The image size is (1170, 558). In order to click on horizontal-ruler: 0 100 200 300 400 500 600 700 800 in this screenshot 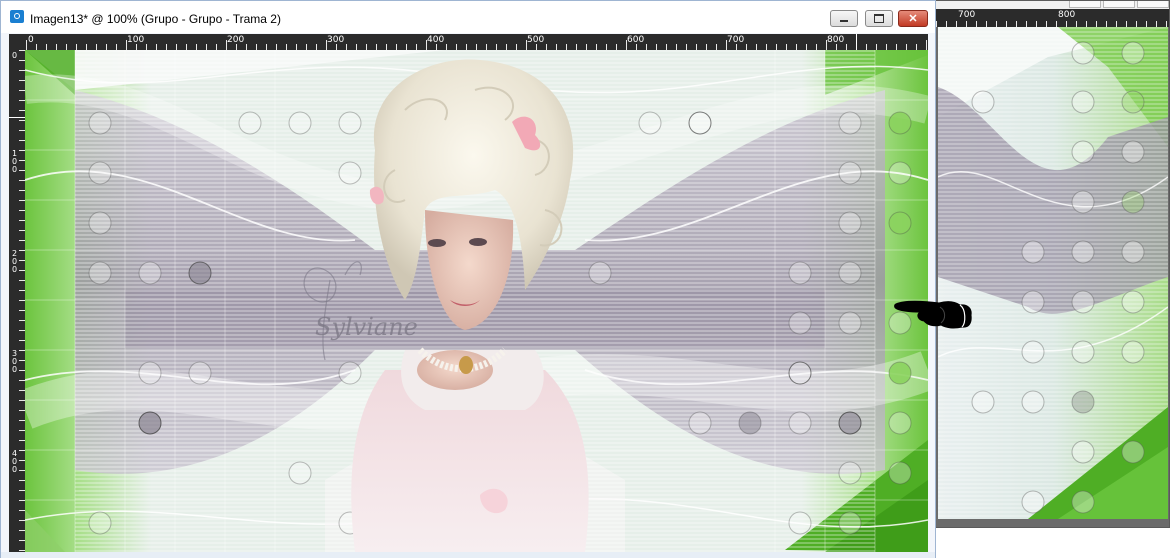, I will do `click(468, 42)`.